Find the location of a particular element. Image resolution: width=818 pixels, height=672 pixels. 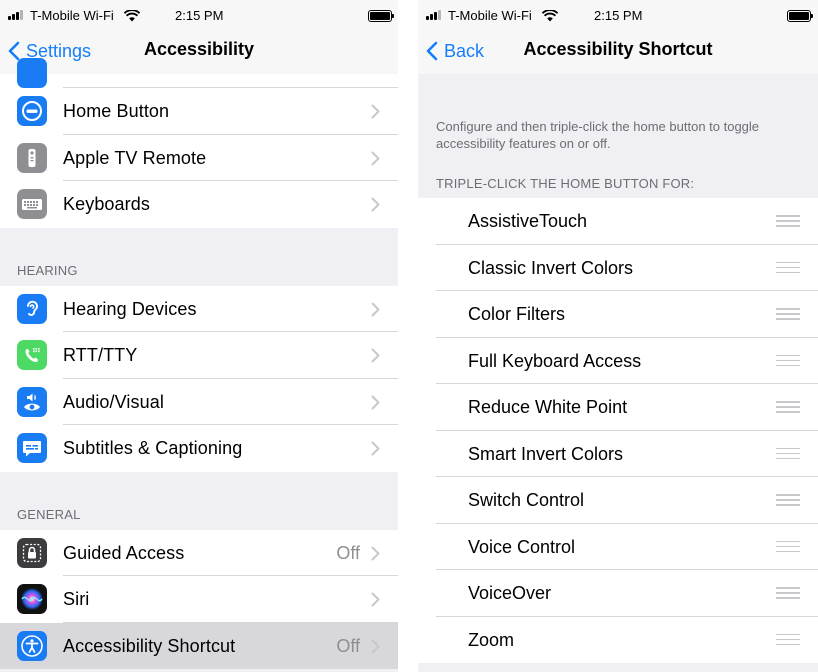

option-row: Switch Control is located at coordinates (618, 500).